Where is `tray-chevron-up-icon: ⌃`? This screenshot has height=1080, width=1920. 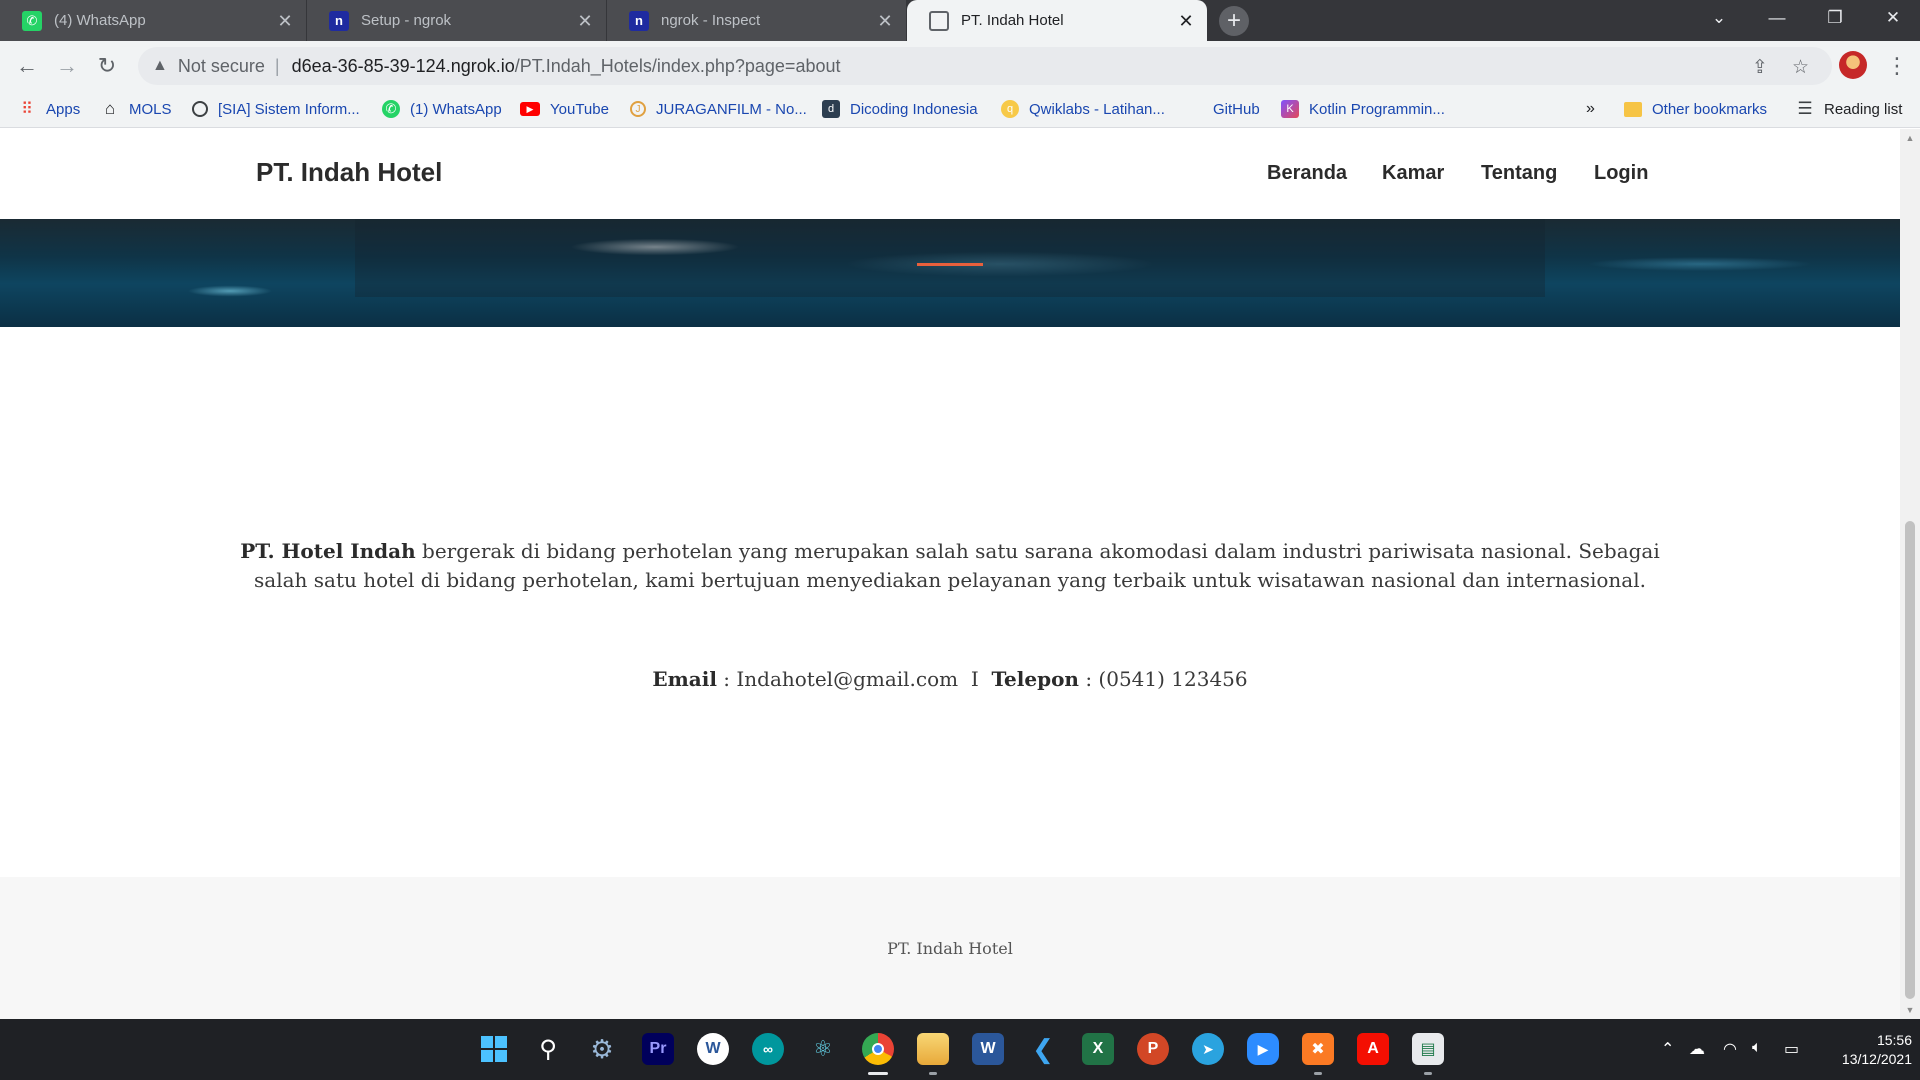
tray-chevron-up-icon: ⌃ is located at coordinates (1667, 1049).